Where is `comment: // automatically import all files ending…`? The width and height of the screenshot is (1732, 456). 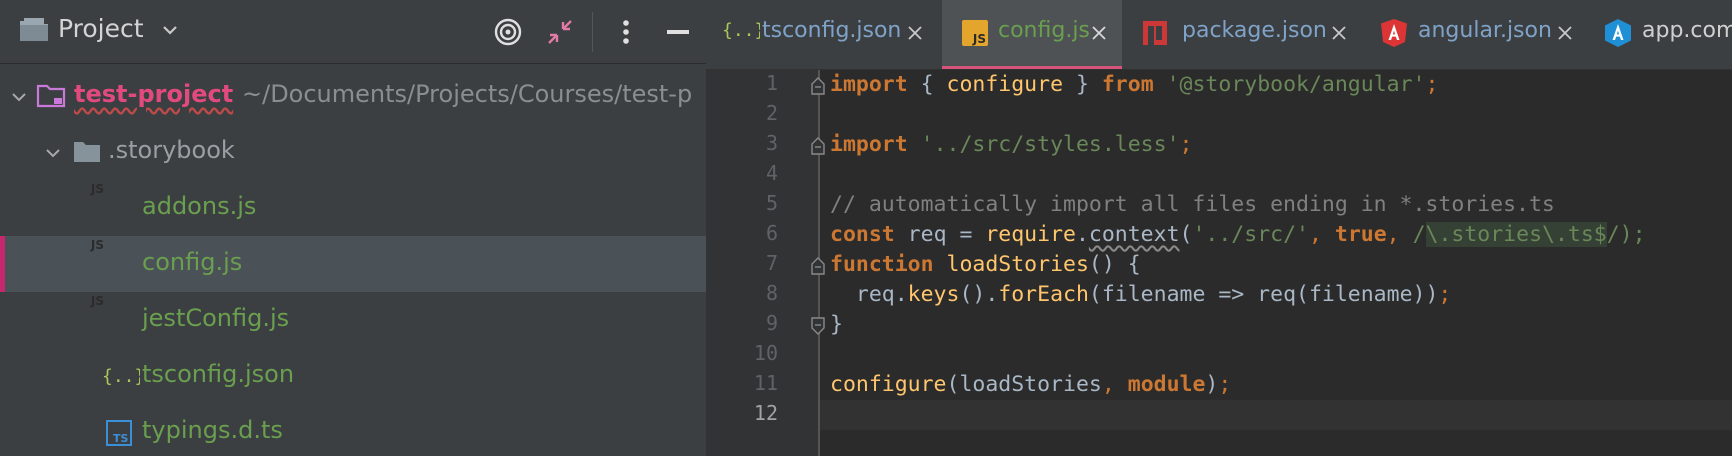
comment: // automatically import all files ending… is located at coordinates (1192, 204).